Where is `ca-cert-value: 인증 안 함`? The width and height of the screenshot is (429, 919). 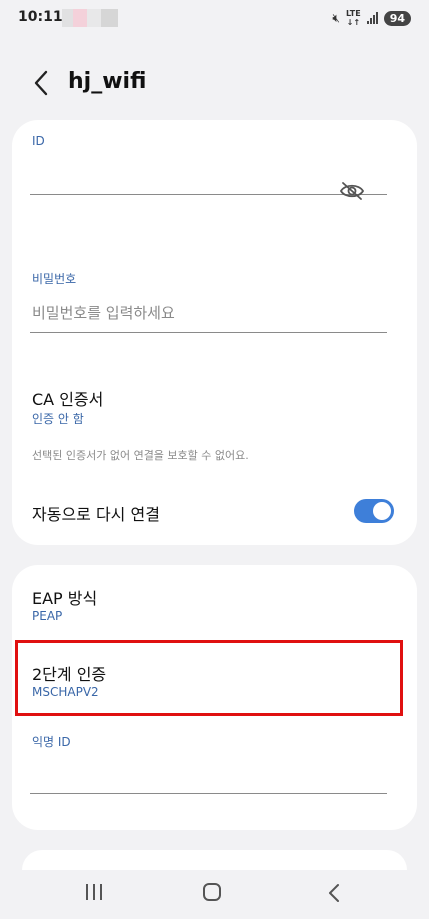 ca-cert-value: 인증 안 함 is located at coordinates (58, 418).